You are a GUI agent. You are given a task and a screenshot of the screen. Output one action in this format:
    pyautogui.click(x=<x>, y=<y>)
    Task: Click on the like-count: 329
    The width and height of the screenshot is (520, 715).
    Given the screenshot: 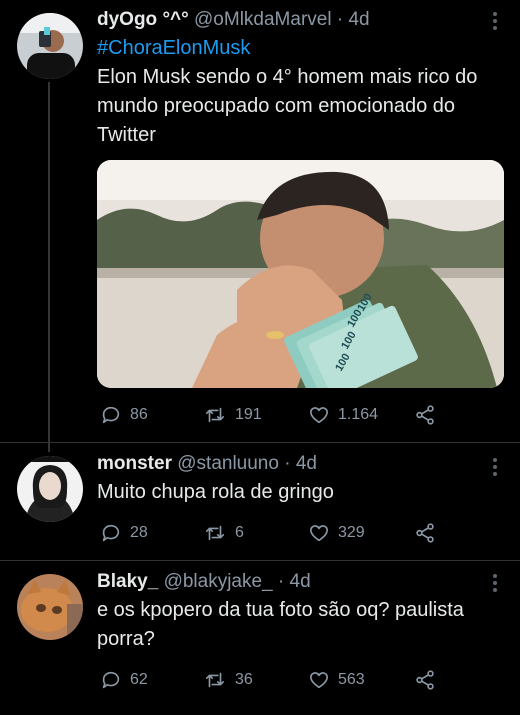 What is the action you would take?
    pyautogui.click(x=351, y=532)
    